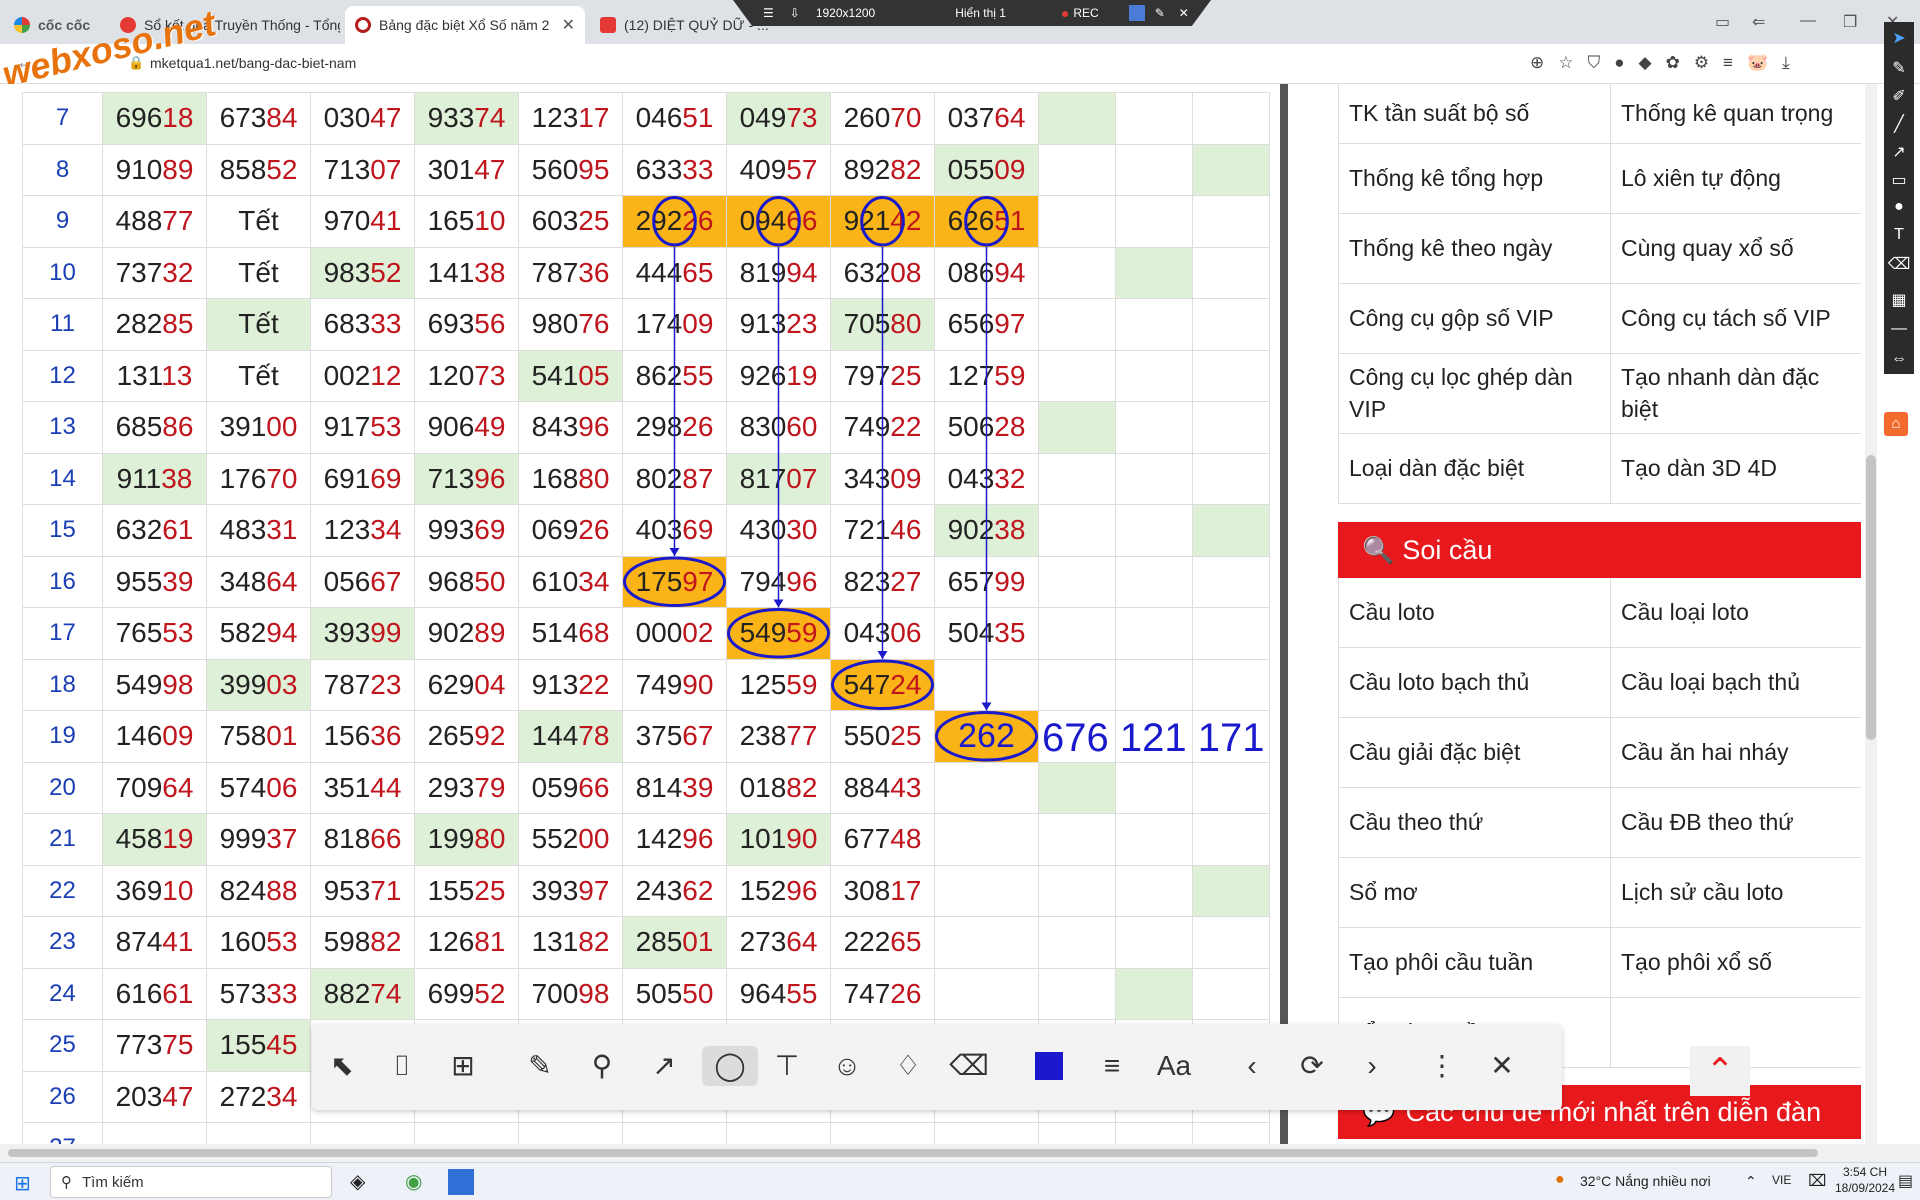 Image resolution: width=1920 pixels, height=1200 pixels. I want to click on network-icon: ⌧, so click(1817, 1181).